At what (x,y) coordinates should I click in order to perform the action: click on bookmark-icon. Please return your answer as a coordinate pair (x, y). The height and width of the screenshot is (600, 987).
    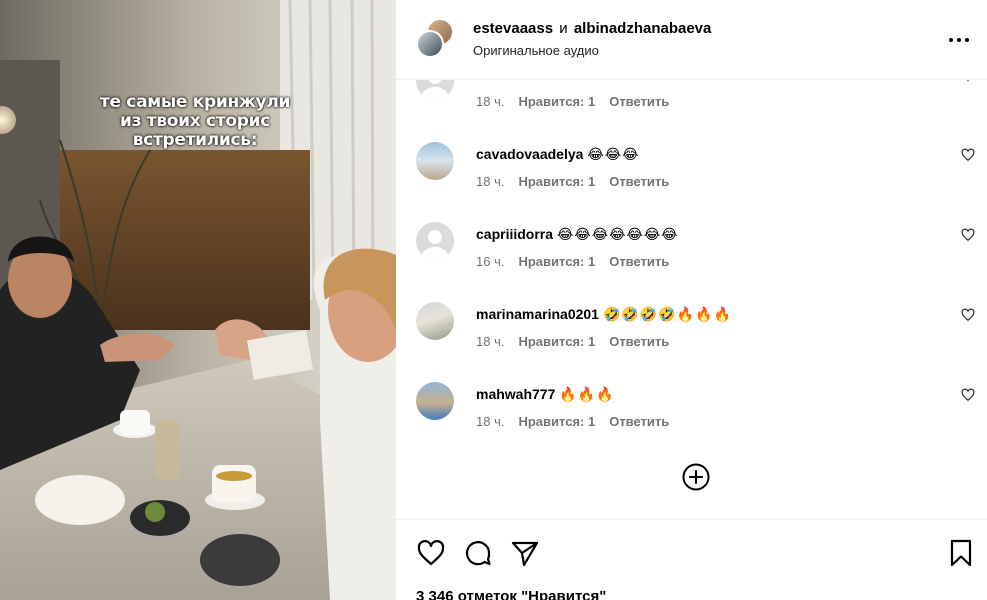
    Looking at the image, I should click on (961, 553).